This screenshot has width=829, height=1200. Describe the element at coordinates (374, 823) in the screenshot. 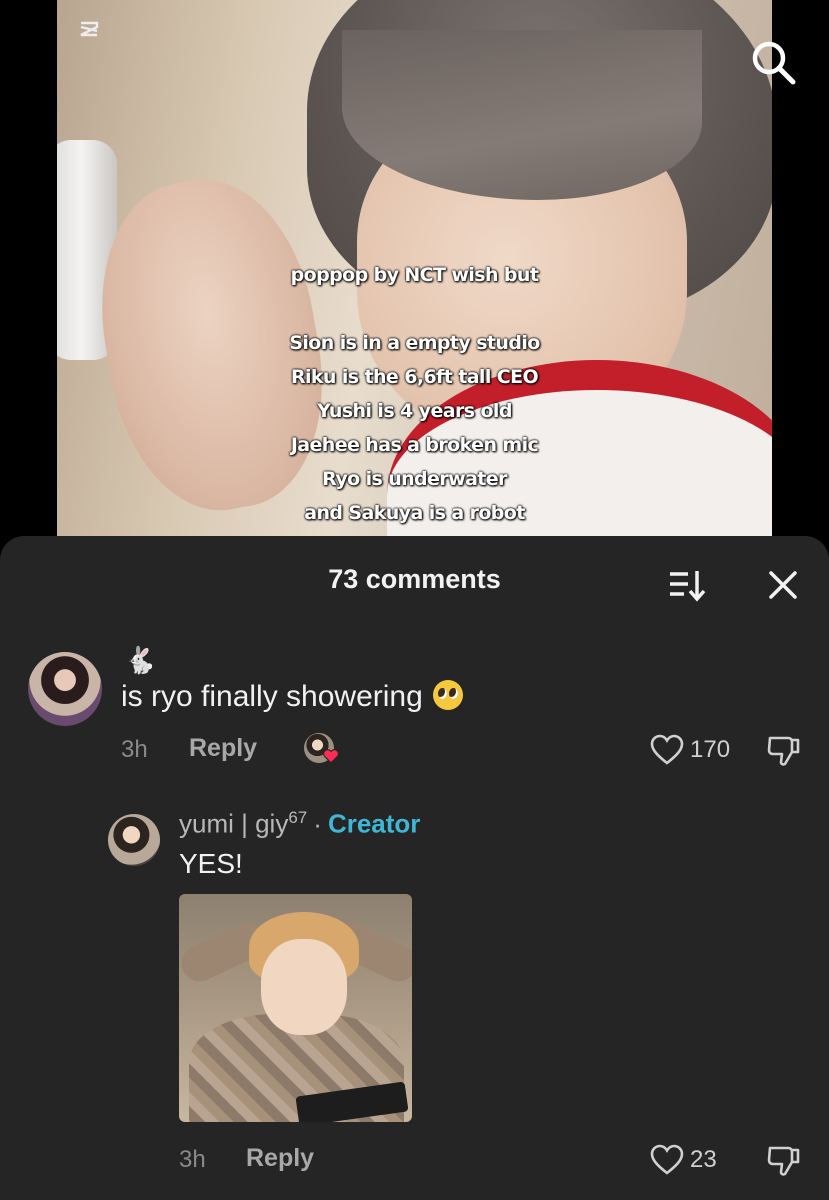

I see `creator-badge: Creator` at that location.